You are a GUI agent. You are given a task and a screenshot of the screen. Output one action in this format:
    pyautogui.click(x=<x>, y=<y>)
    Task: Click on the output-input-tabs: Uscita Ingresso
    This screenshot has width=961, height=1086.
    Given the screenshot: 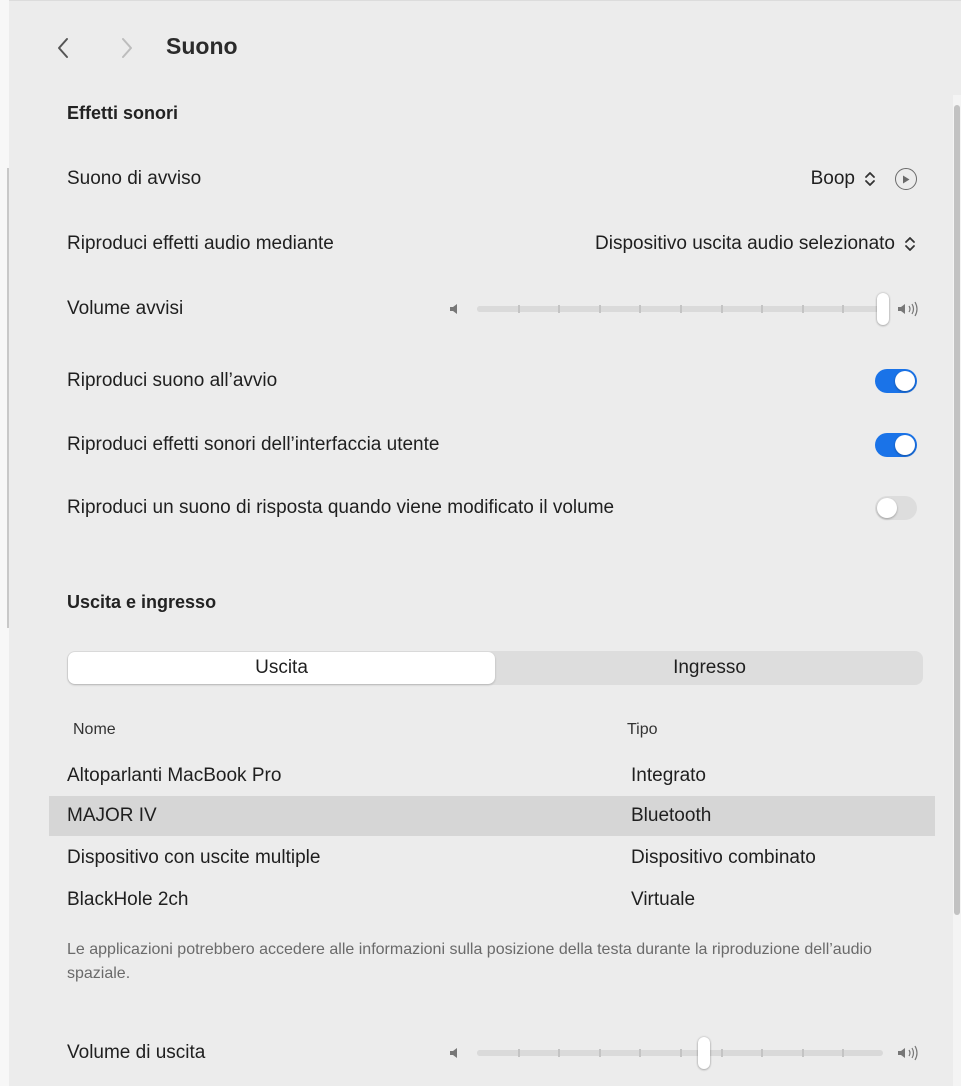 What is the action you would take?
    pyautogui.click(x=495, y=668)
    